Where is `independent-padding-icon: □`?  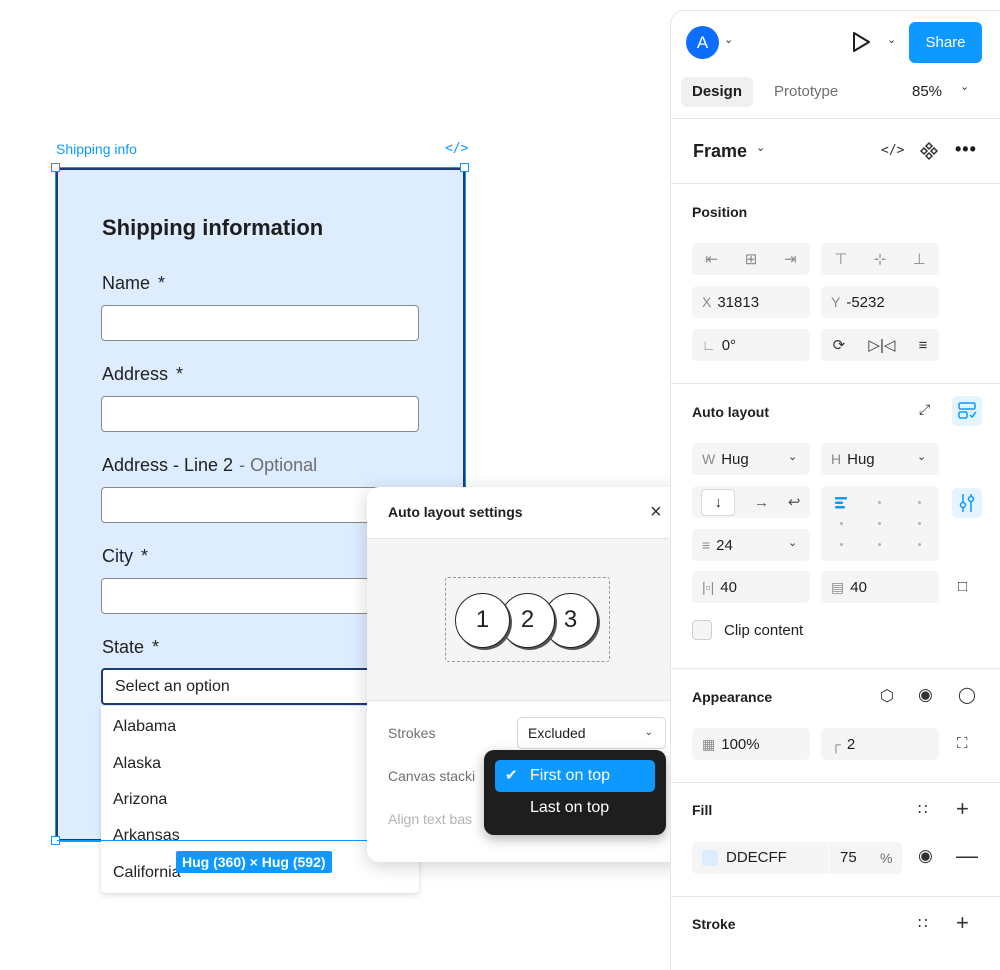
independent-padding-icon: □ is located at coordinates (962, 586).